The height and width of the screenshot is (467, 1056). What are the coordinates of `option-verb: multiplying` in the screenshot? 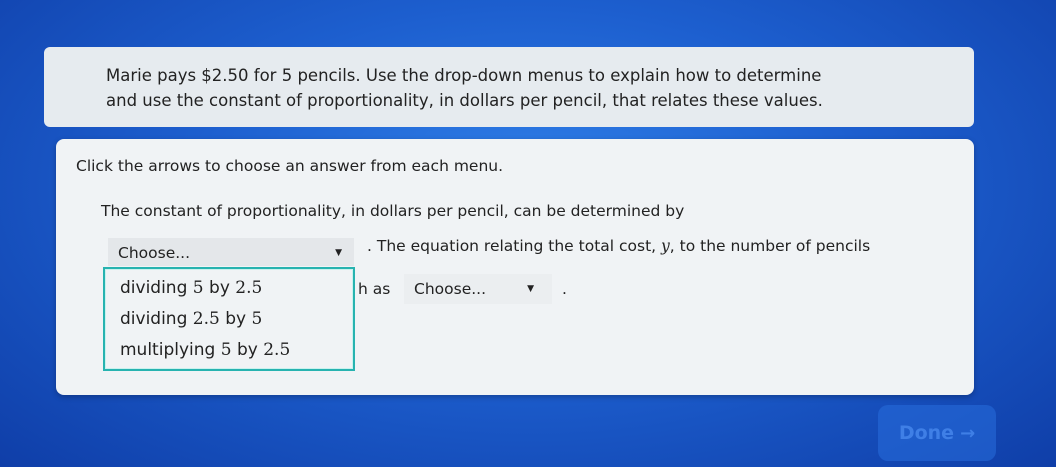 It's located at (168, 350).